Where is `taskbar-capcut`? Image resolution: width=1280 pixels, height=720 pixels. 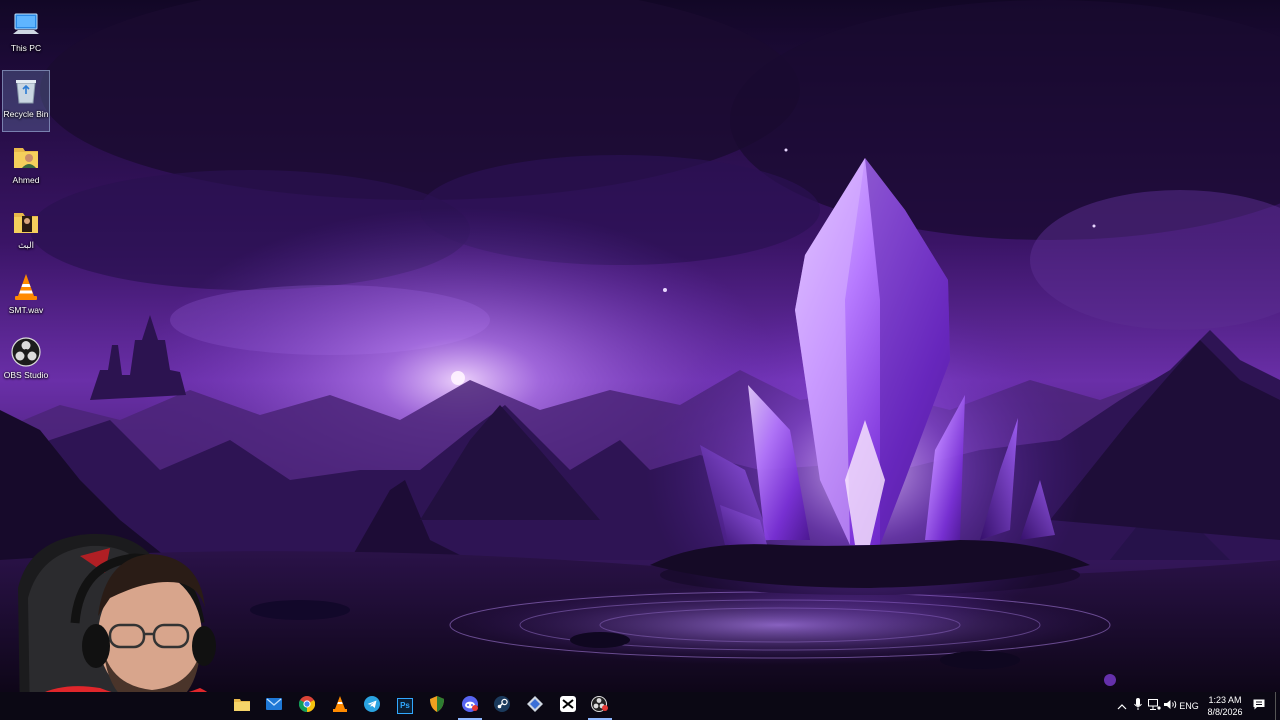
taskbar-capcut is located at coordinates (568, 706).